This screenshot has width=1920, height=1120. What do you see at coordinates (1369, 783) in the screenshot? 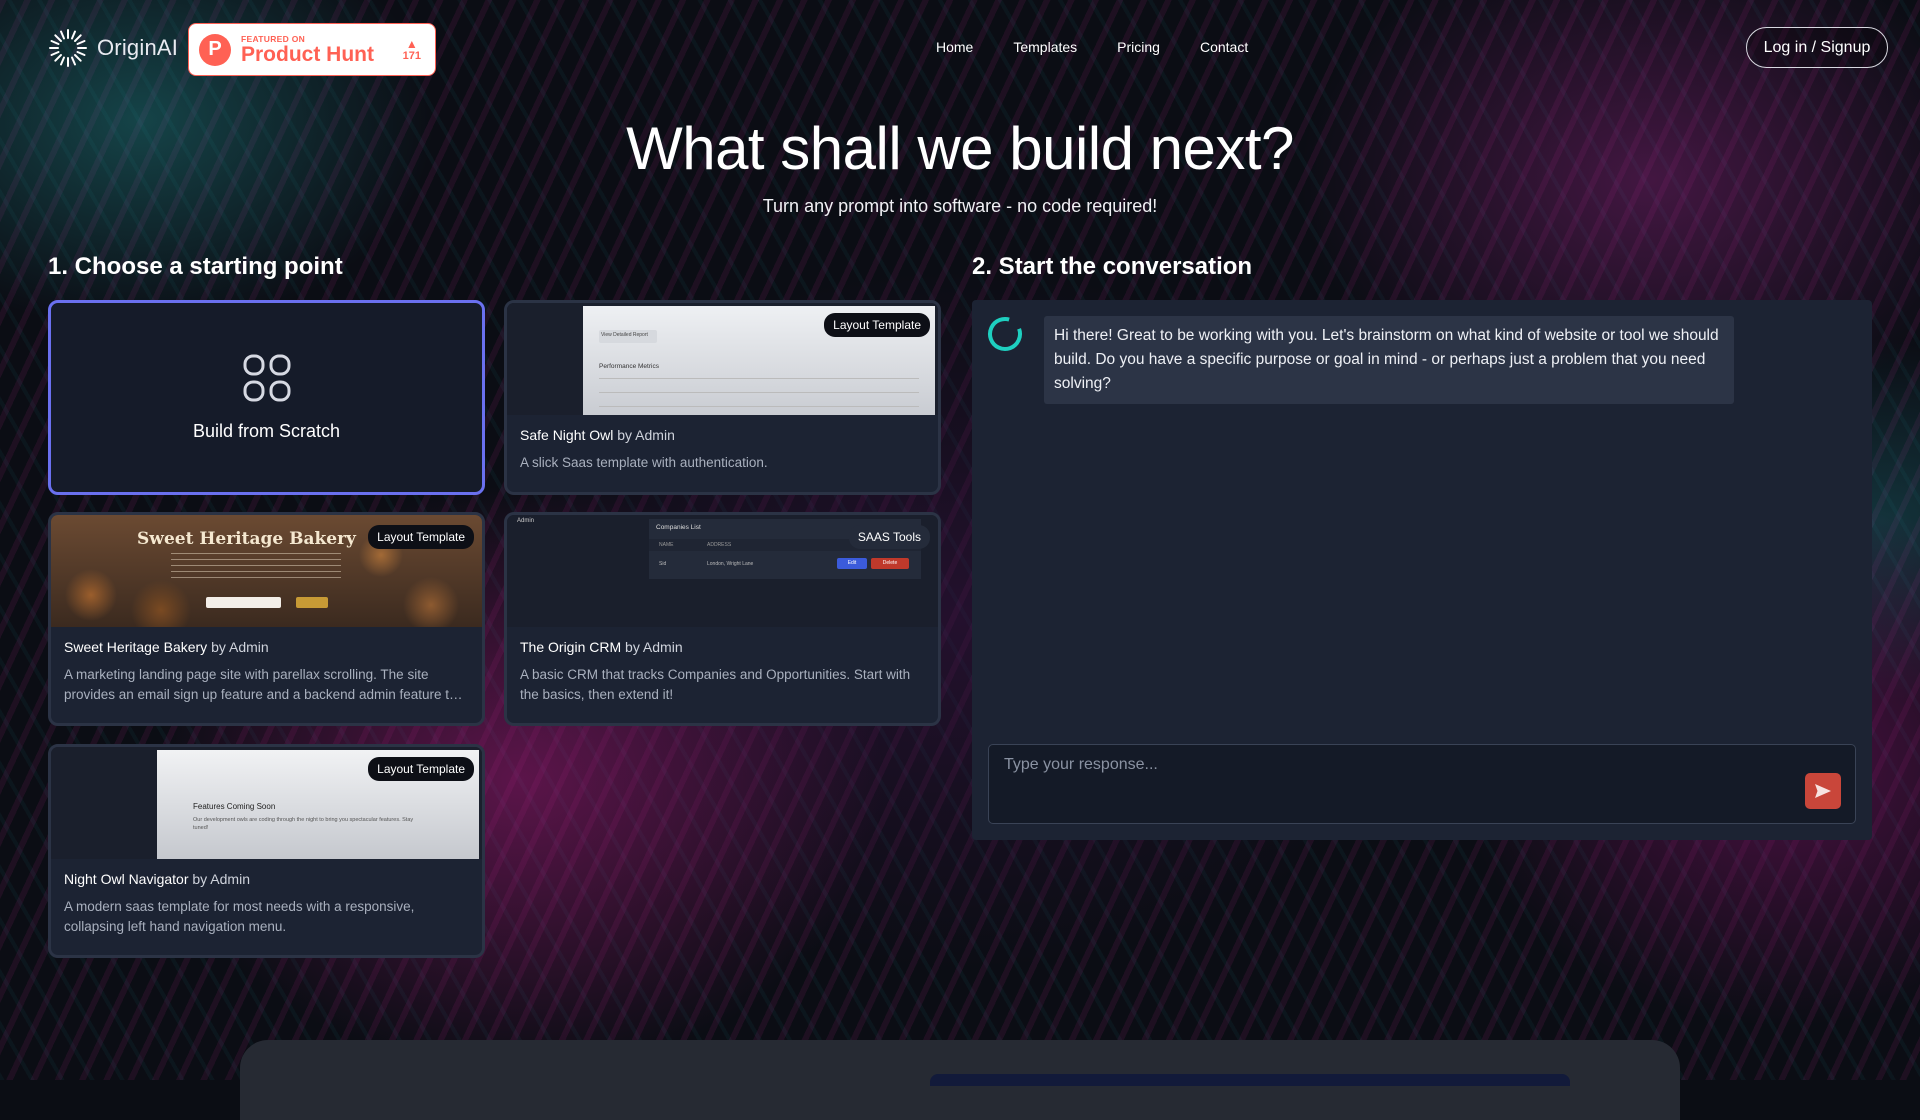
I see `chat-response-input` at bounding box center [1369, 783].